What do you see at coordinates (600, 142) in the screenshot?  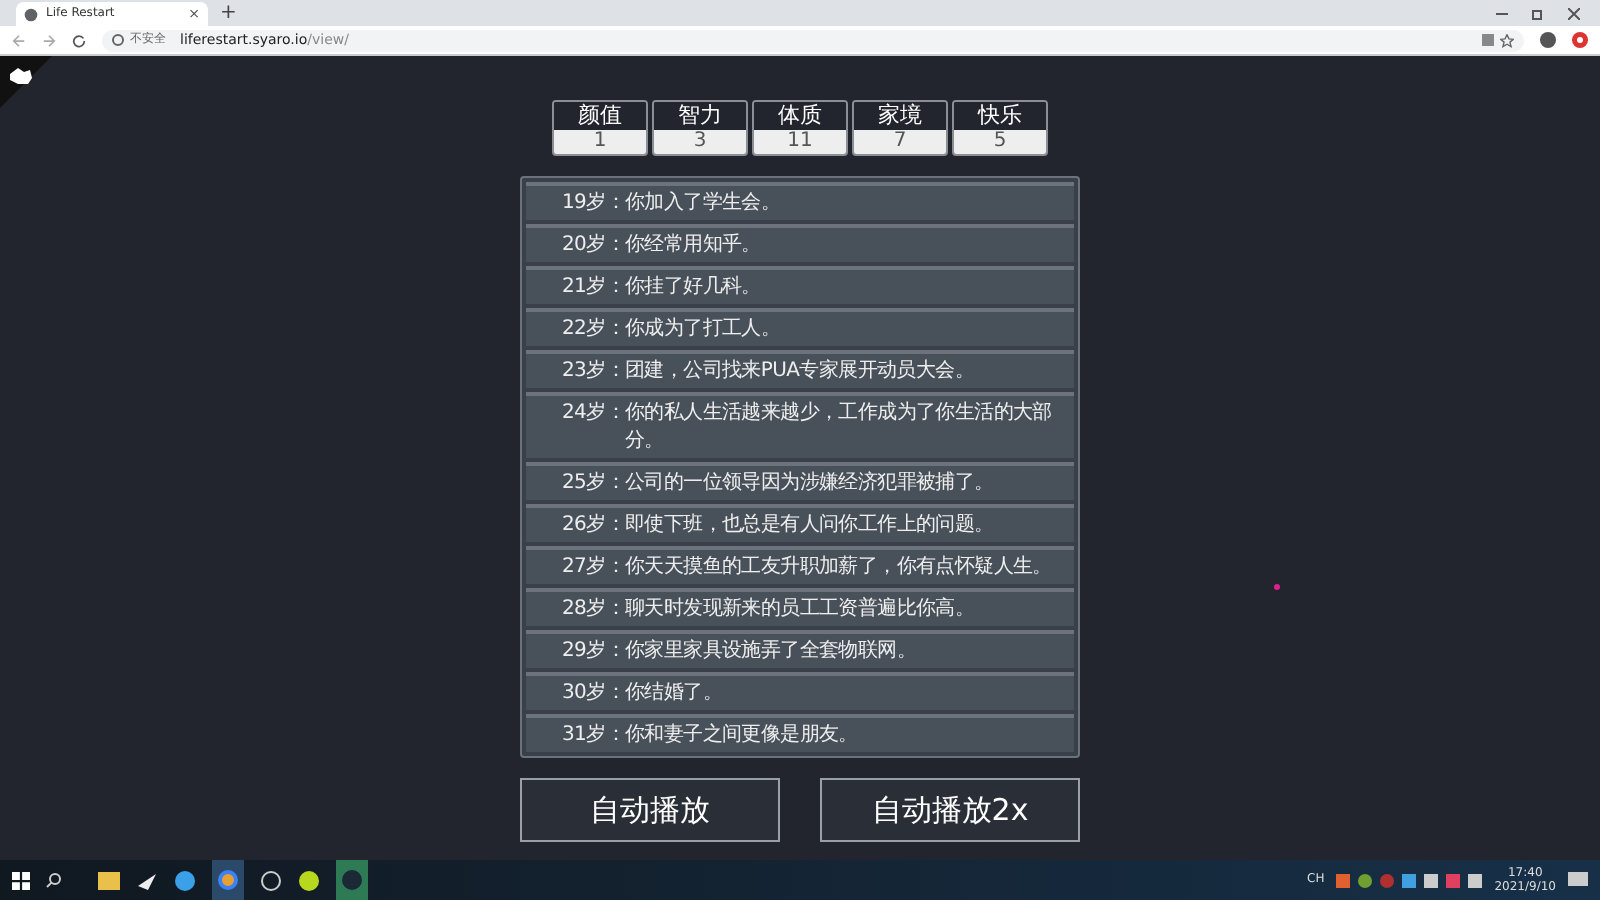 I see `stat-value: 1` at bounding box center [600, 142].